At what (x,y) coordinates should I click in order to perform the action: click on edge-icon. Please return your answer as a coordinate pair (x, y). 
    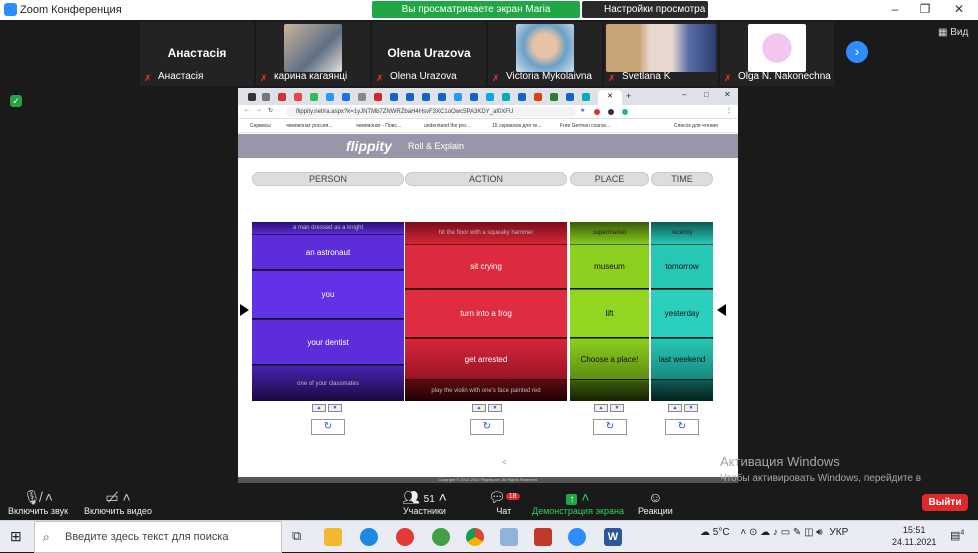
    Looking at the image, I should click on (369, 537).